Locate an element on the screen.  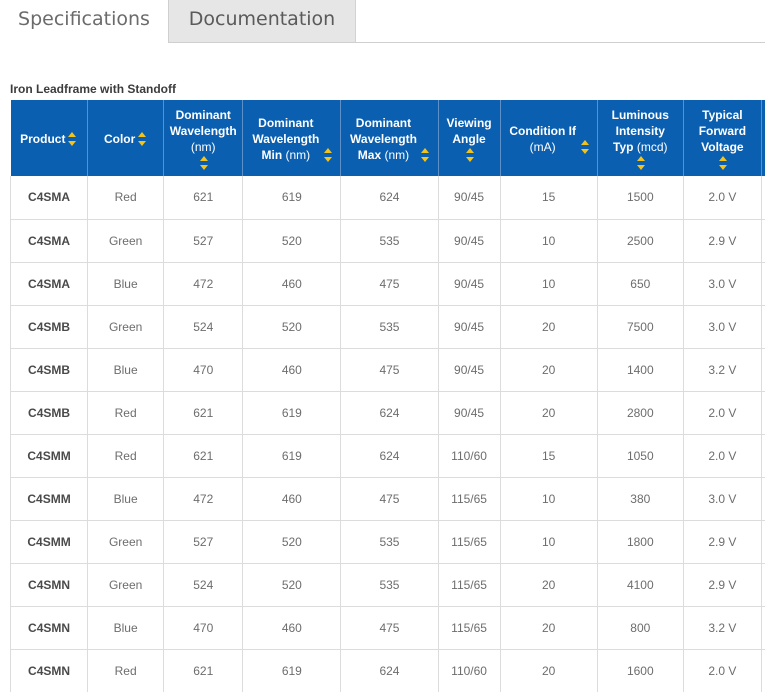
column-header-overflow is located at coordinates (763, 138).